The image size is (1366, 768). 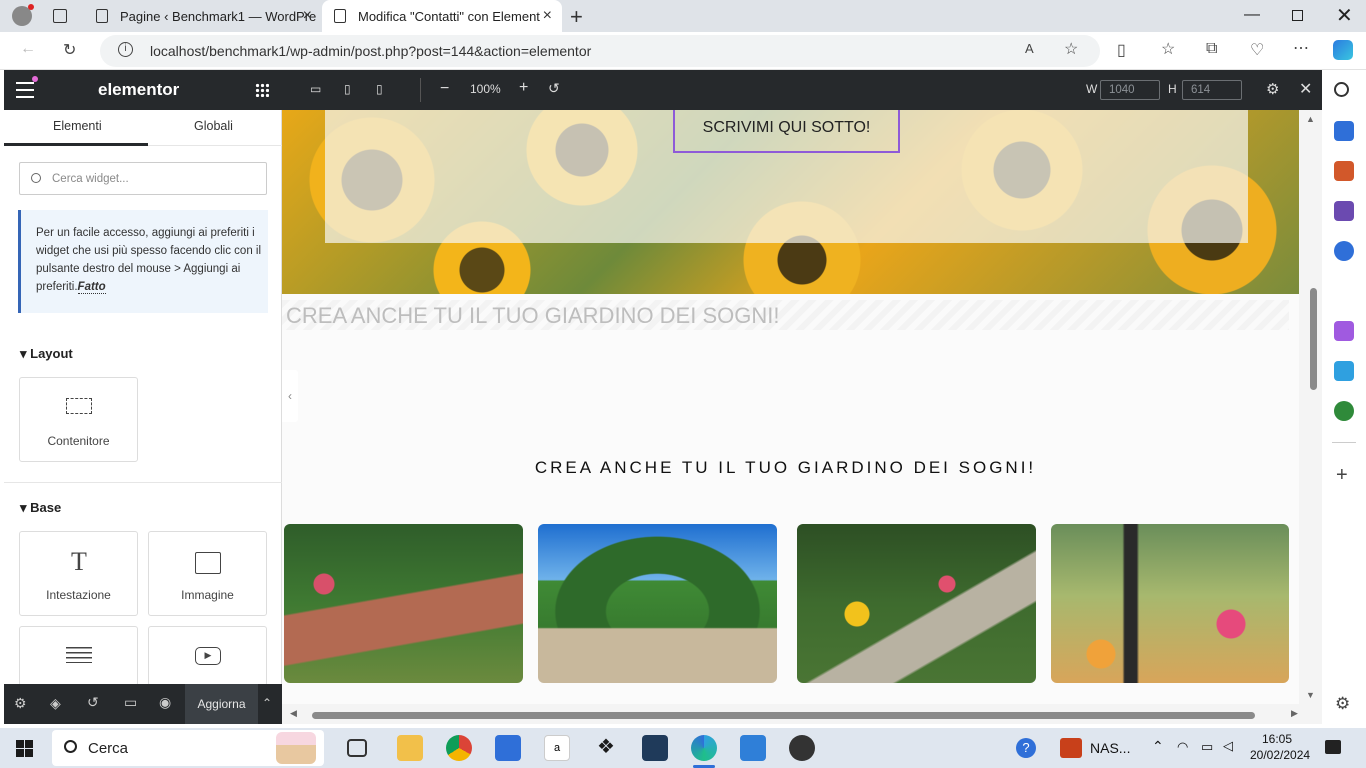 I want to click on reload-icon: ↻, so click(x=69, y=50).